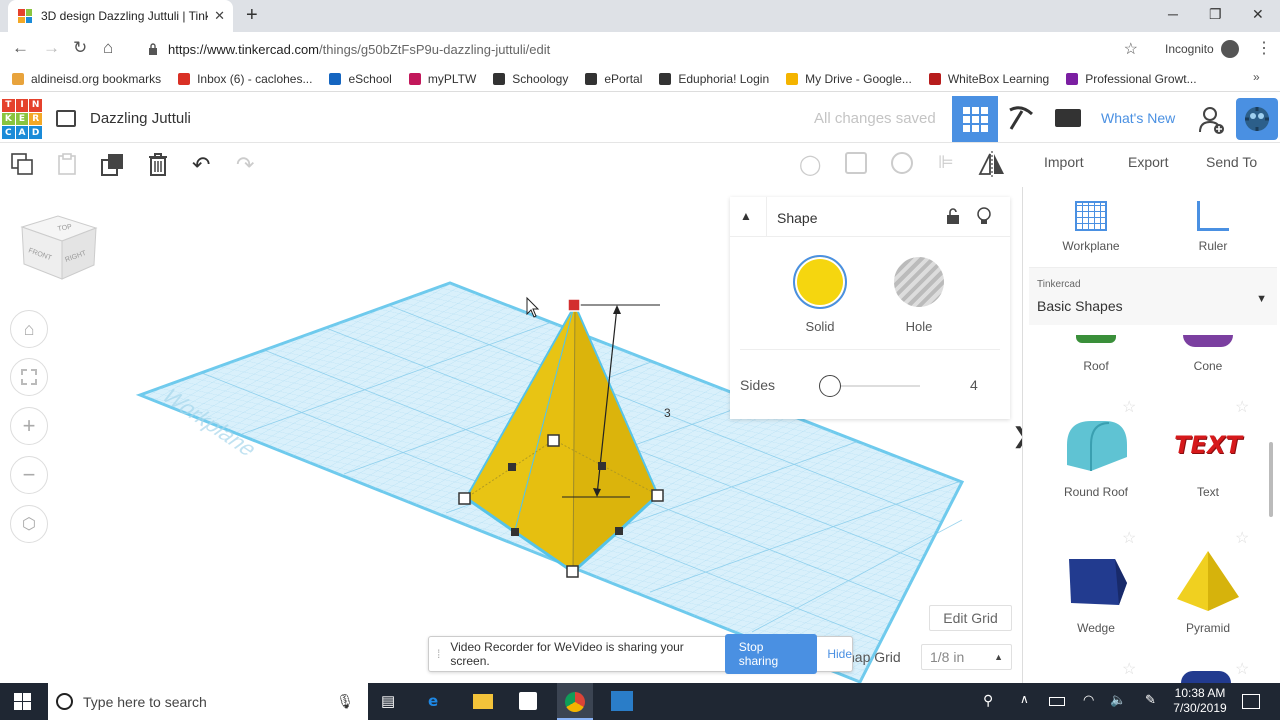  What do you see at coordinates (771, 654) in the screenshot?
I see `stop-sharing-button: Stop sharing` at bounding box center [771, 654].